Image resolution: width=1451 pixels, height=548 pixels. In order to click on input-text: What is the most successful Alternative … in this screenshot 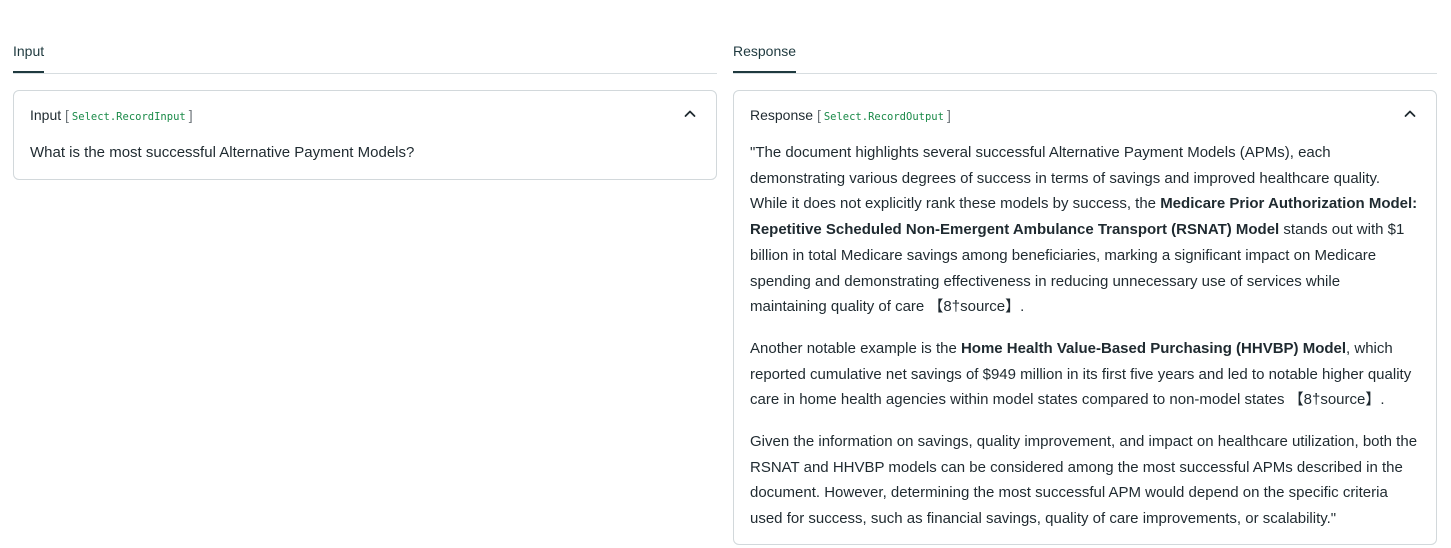, I will do `click(365, 161)`.